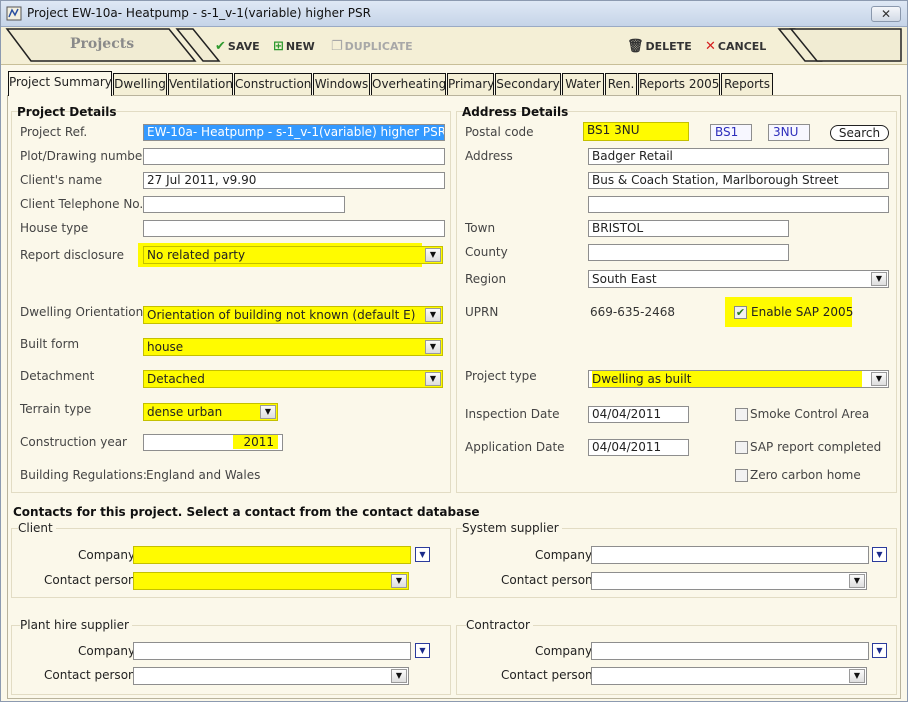 This screenshot has width=908, height=702. I want to click on county-input, so click(688, 252).